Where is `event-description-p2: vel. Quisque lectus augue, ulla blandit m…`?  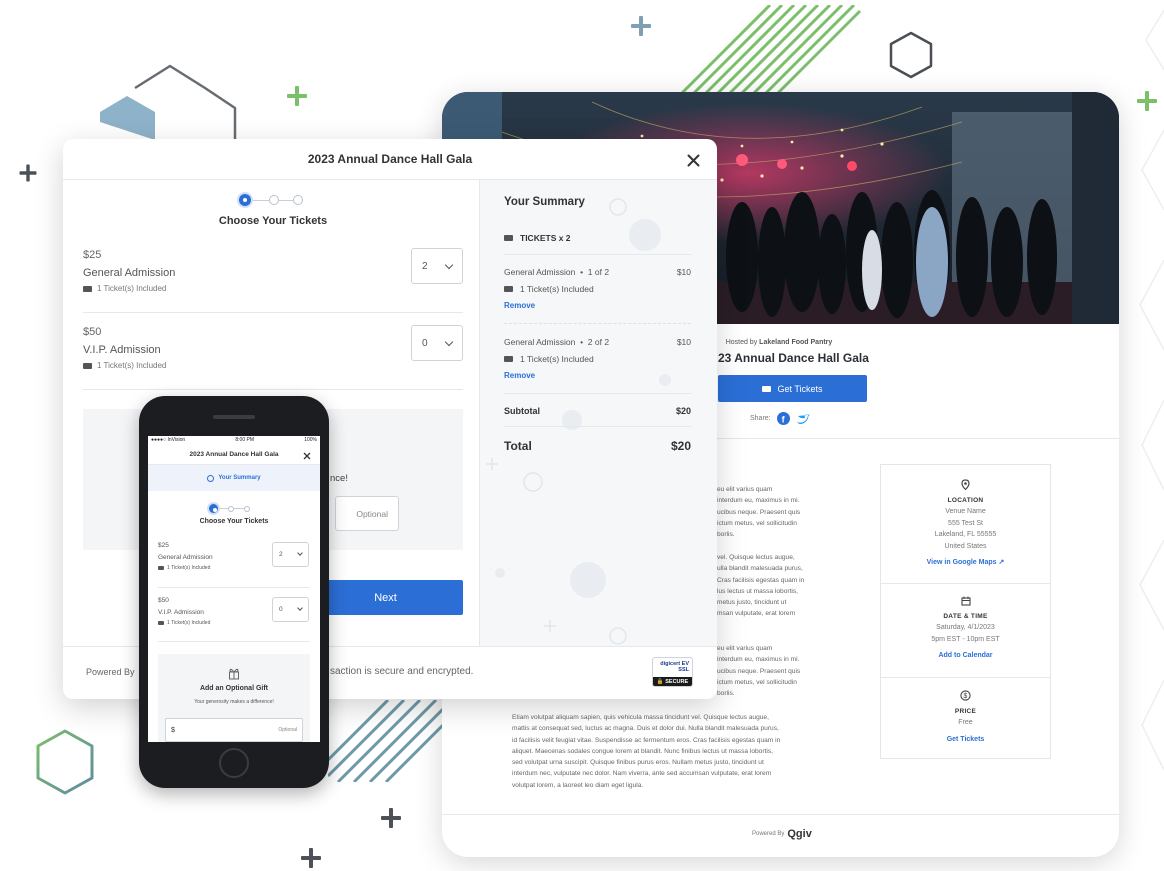
event-description-p2: vel. Quisque lectus augue, ulla blandit m… is located at coordinates (761, 586).